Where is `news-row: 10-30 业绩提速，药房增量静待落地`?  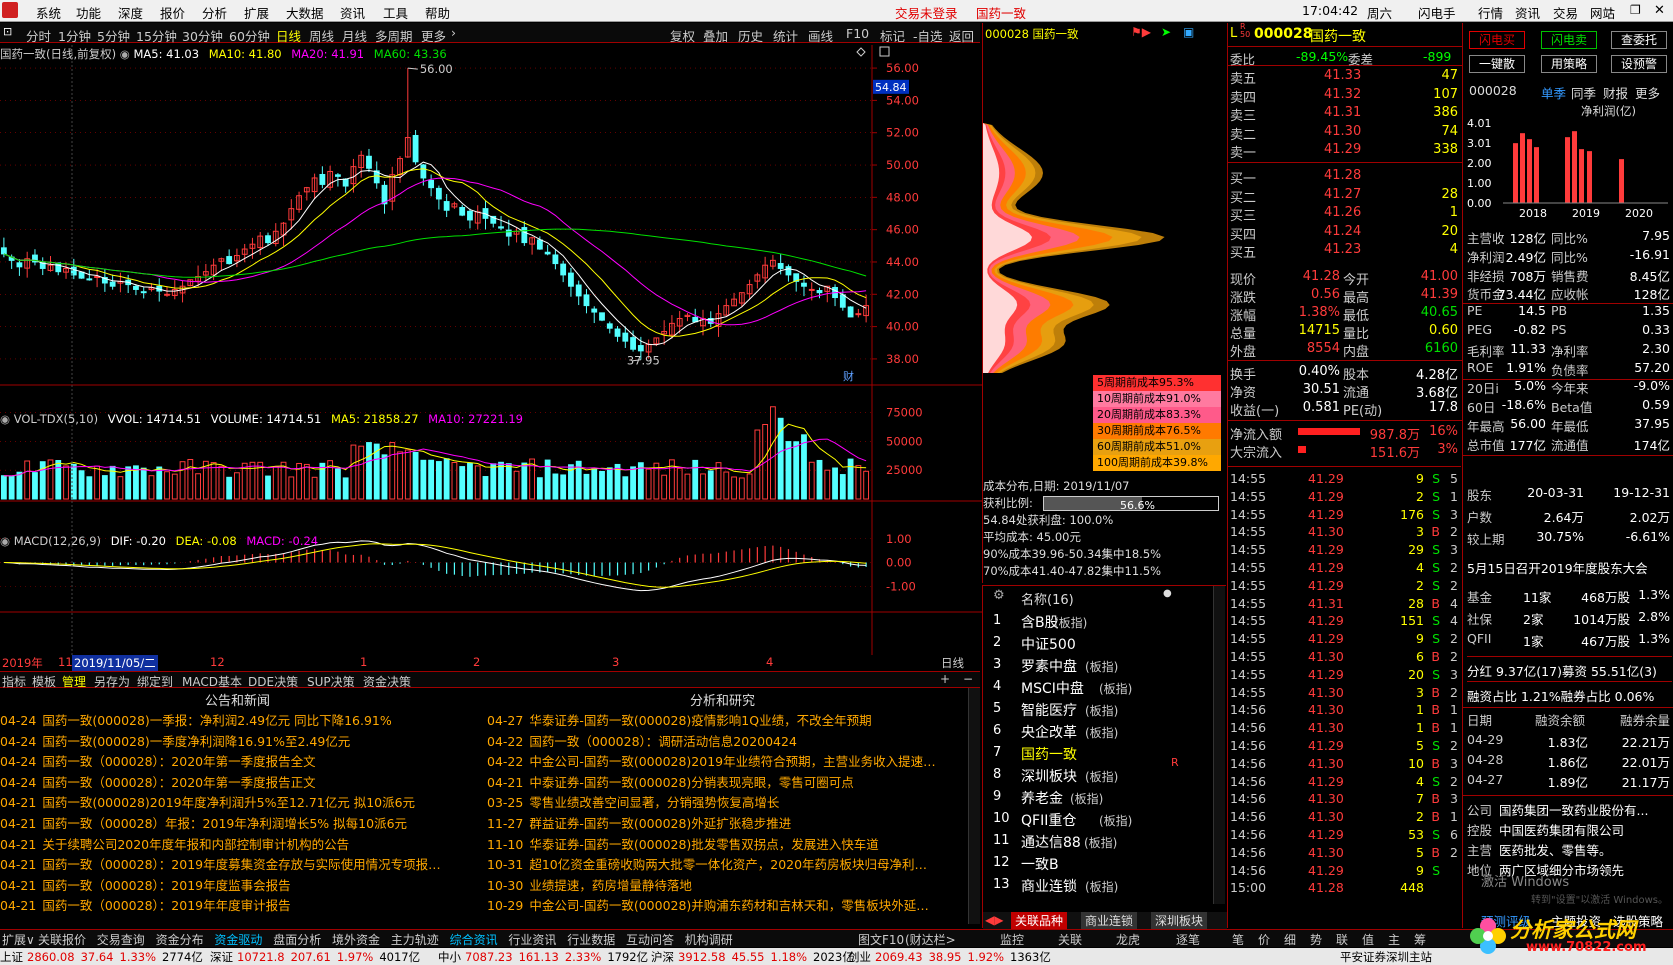
news-row: 10-30 业绩提速，药房增量静待落地 is located at coordinates (727, 885).